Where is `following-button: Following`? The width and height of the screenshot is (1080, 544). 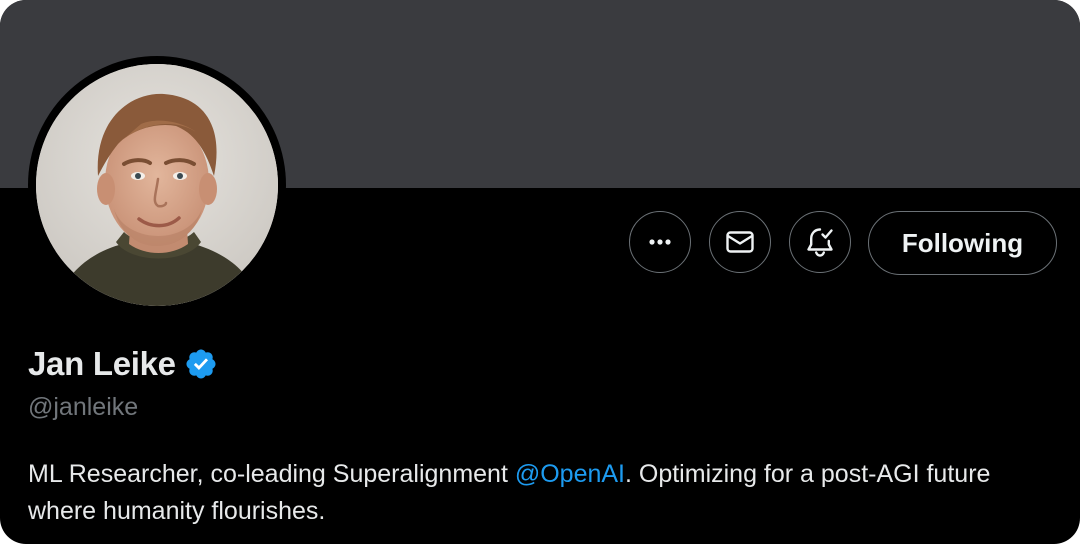
following-button: Following is located at coordinates (962, 243).